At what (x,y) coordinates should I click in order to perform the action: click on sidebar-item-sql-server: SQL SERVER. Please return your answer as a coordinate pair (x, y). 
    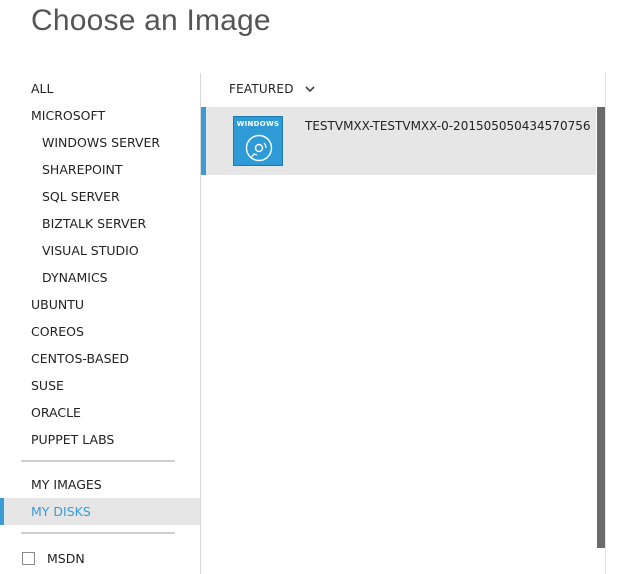
    Looking at the image, I should click on (100, 196).